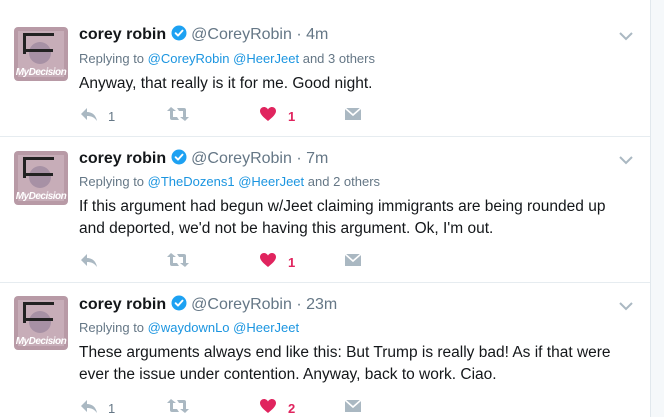  Describe the element at coordinates (344, 181) in the screenshot. I see `replying-others-link: and 2 others` at that location.